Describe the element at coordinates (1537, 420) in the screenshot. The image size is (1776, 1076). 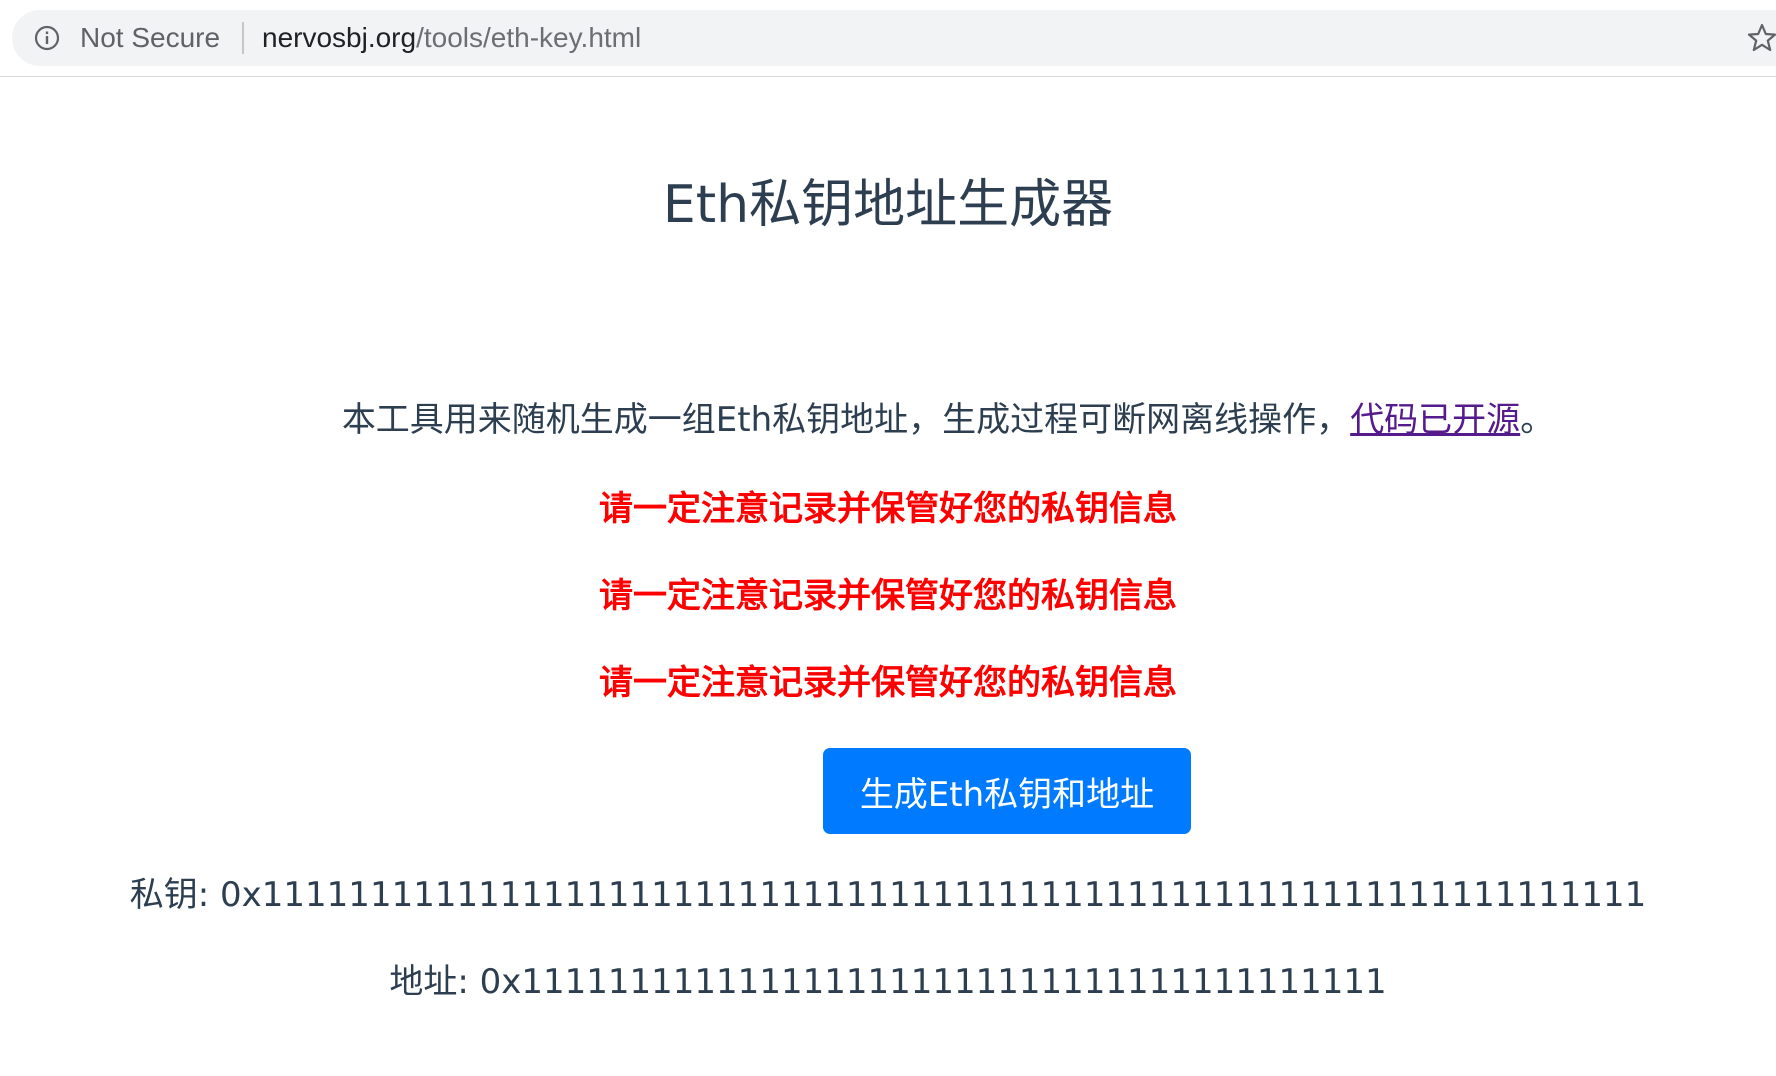
I see `intro-end: 。` at that location.